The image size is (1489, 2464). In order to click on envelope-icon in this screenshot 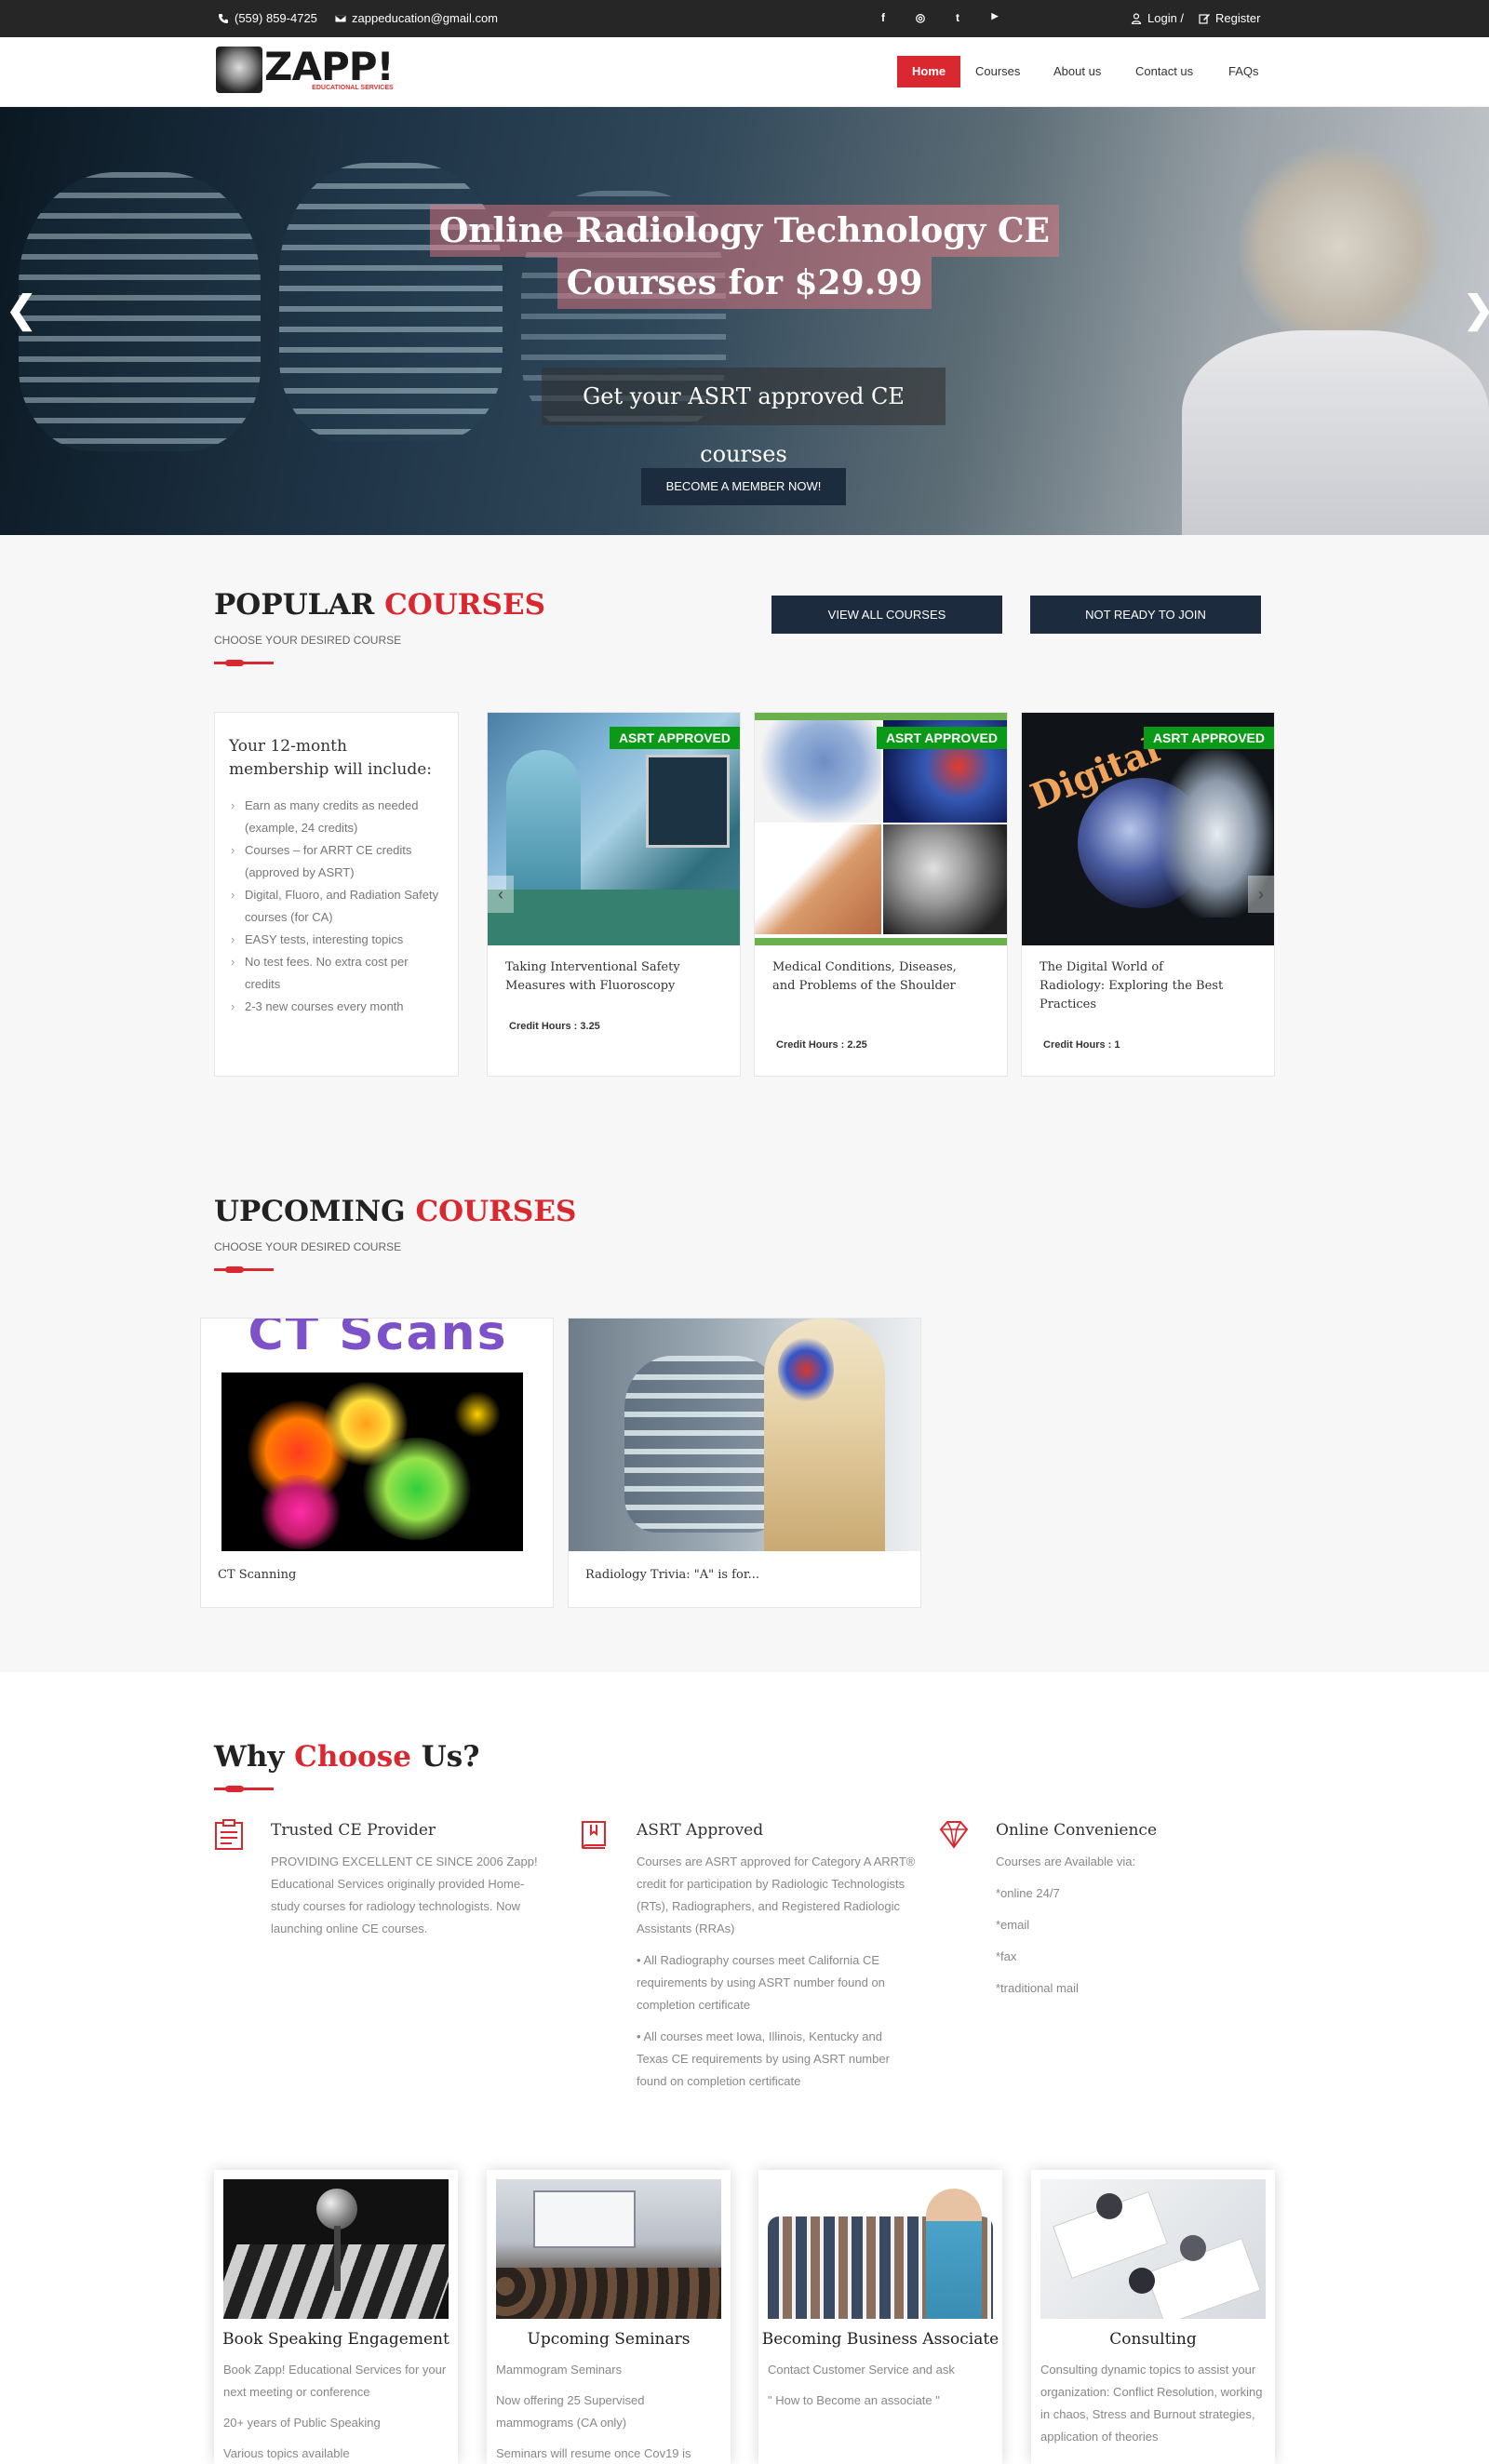, I will do `click(341, 18)`.